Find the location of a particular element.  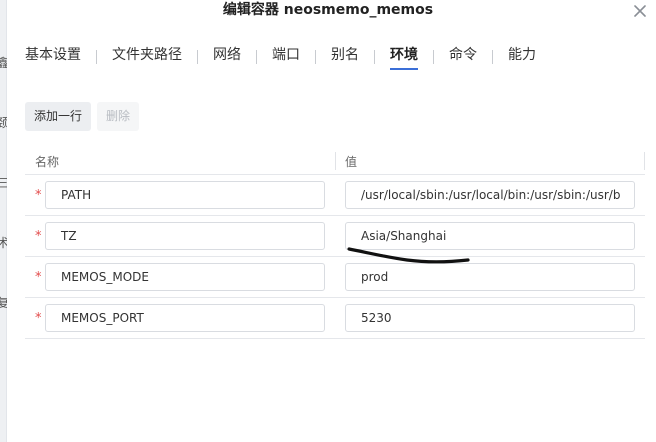

background-window-strip: 鑫 颈 三 术 复 is located at coordinates (3, 221).